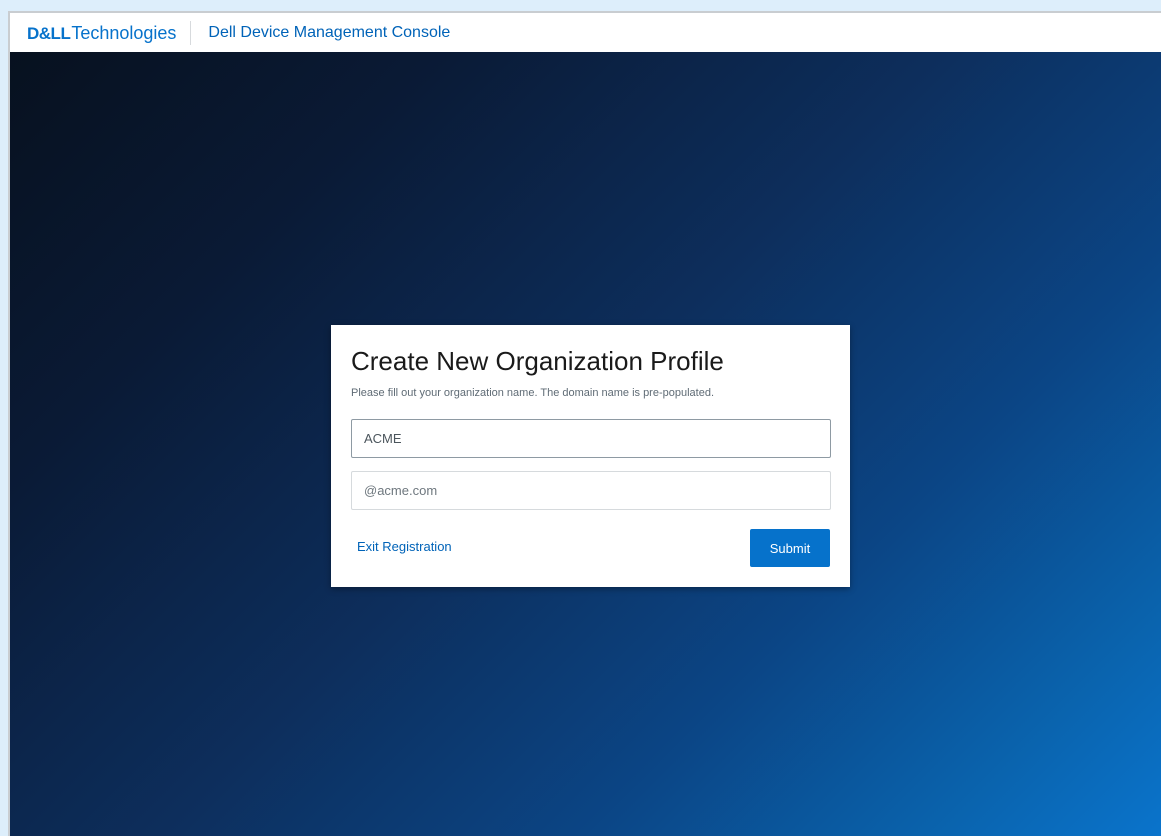 The image size is (1161, 836). I want to click on technologies-wordmark: Technologies, so click(124, 32).